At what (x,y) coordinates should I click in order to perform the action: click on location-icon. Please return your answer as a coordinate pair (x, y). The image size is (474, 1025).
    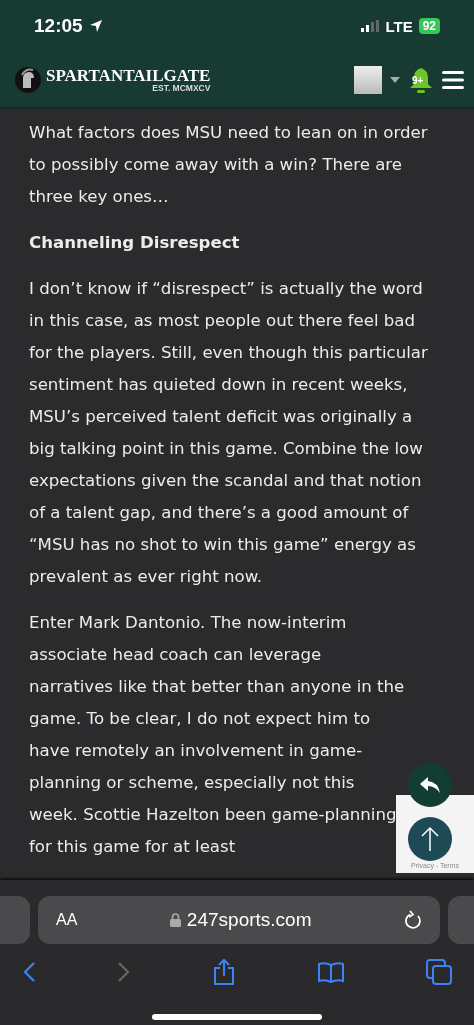
    Looking at the image, I should click on (95, 26).